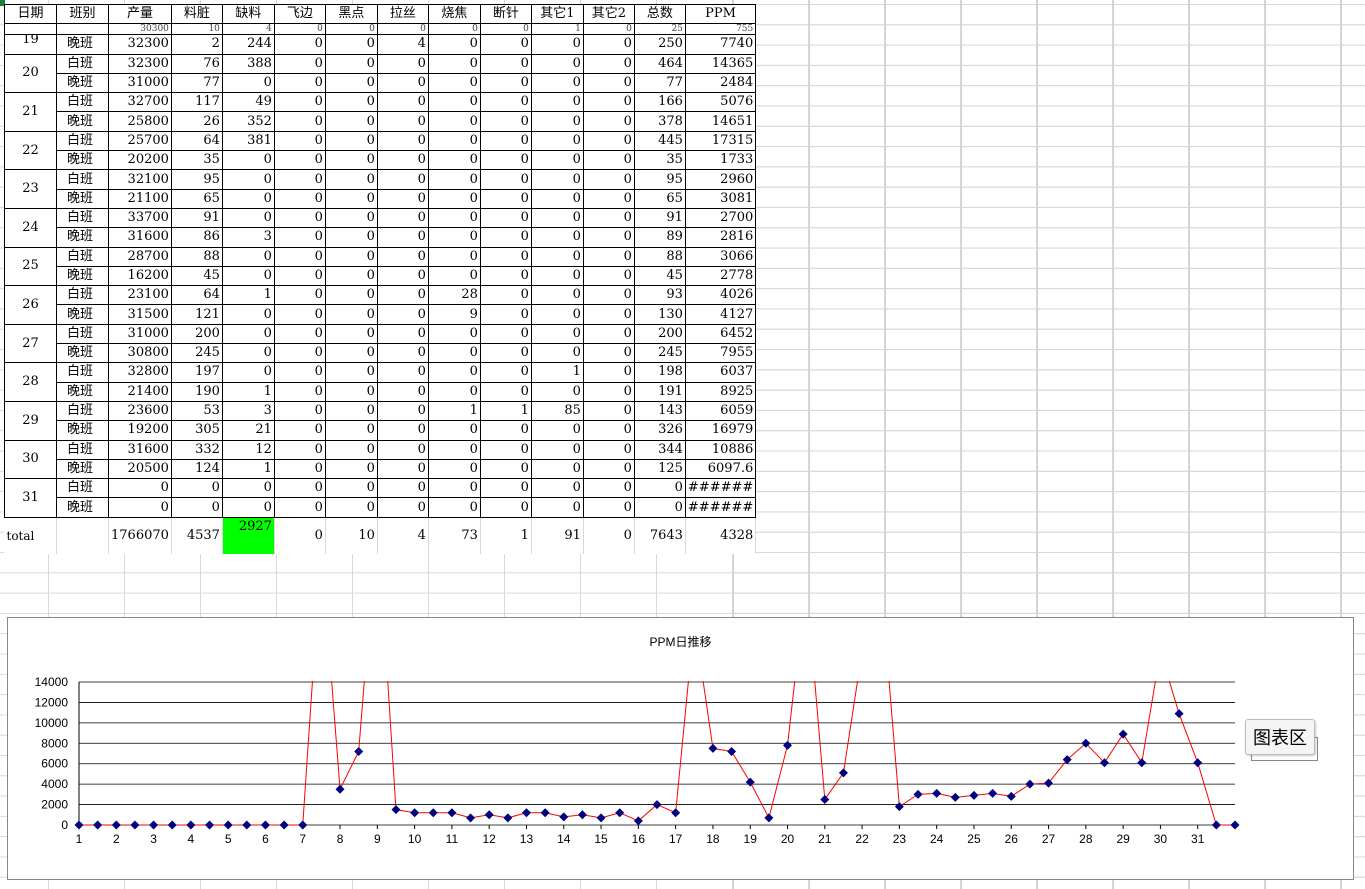 This screenshot has height=889, width=1365. Describe the element at coordinates (659, 314) in the screenshot. I see `cell: 130` at that location.